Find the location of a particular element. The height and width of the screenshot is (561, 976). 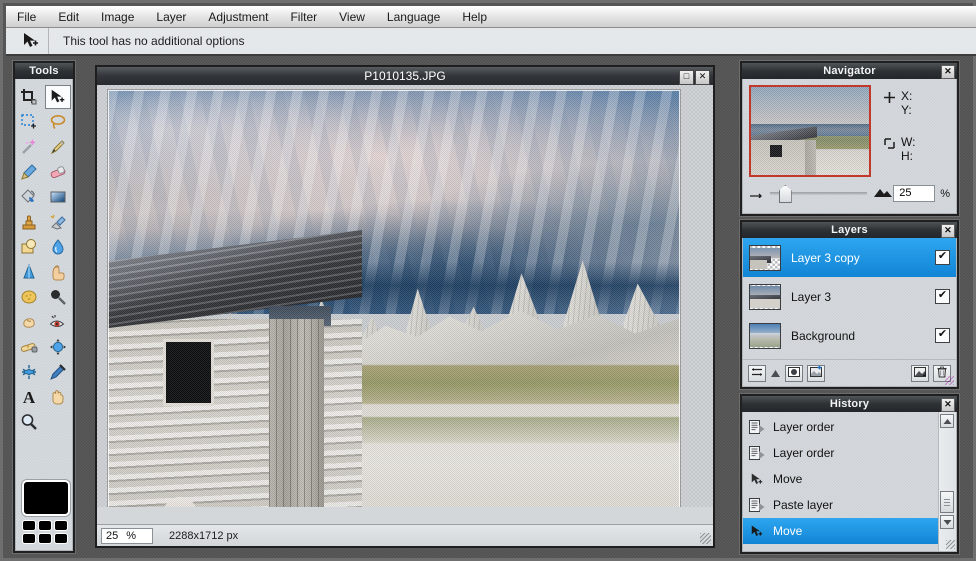

gradient-tool-button is located at coordinates (58, 197).